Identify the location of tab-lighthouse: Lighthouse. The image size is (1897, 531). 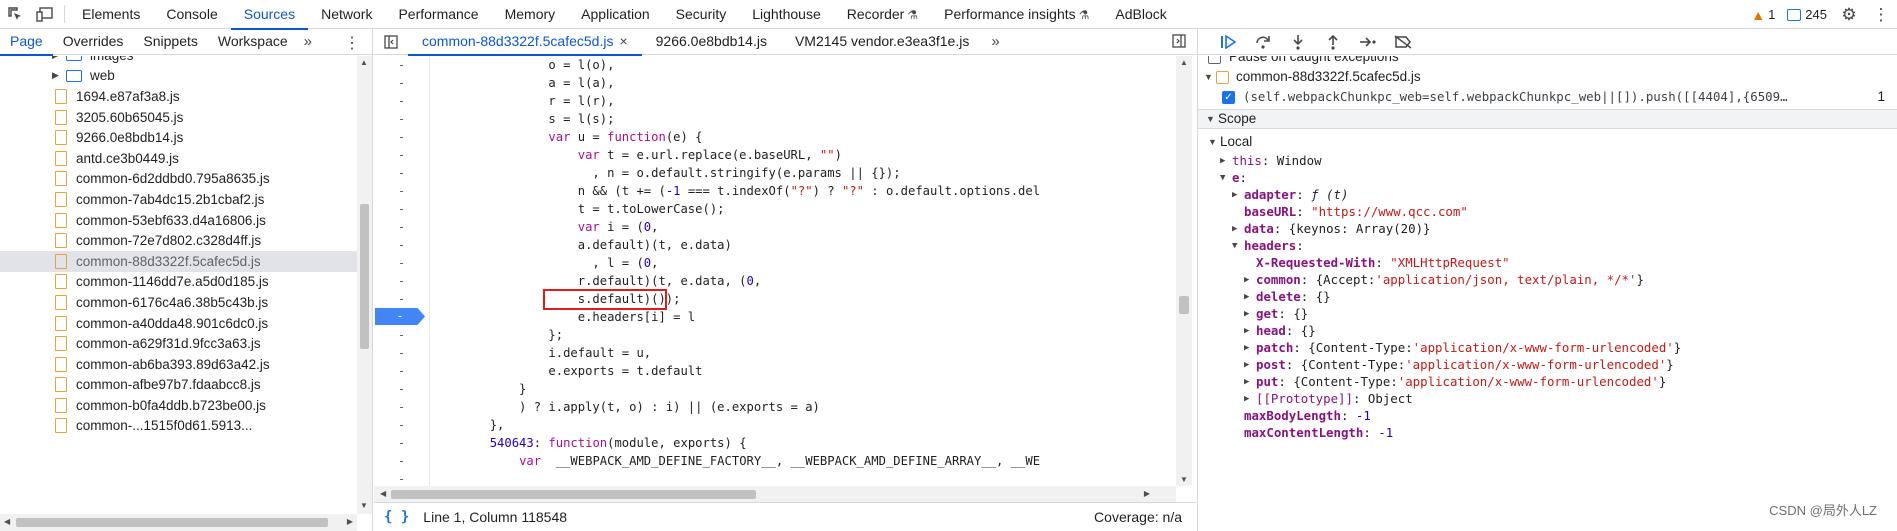
(786, 14).